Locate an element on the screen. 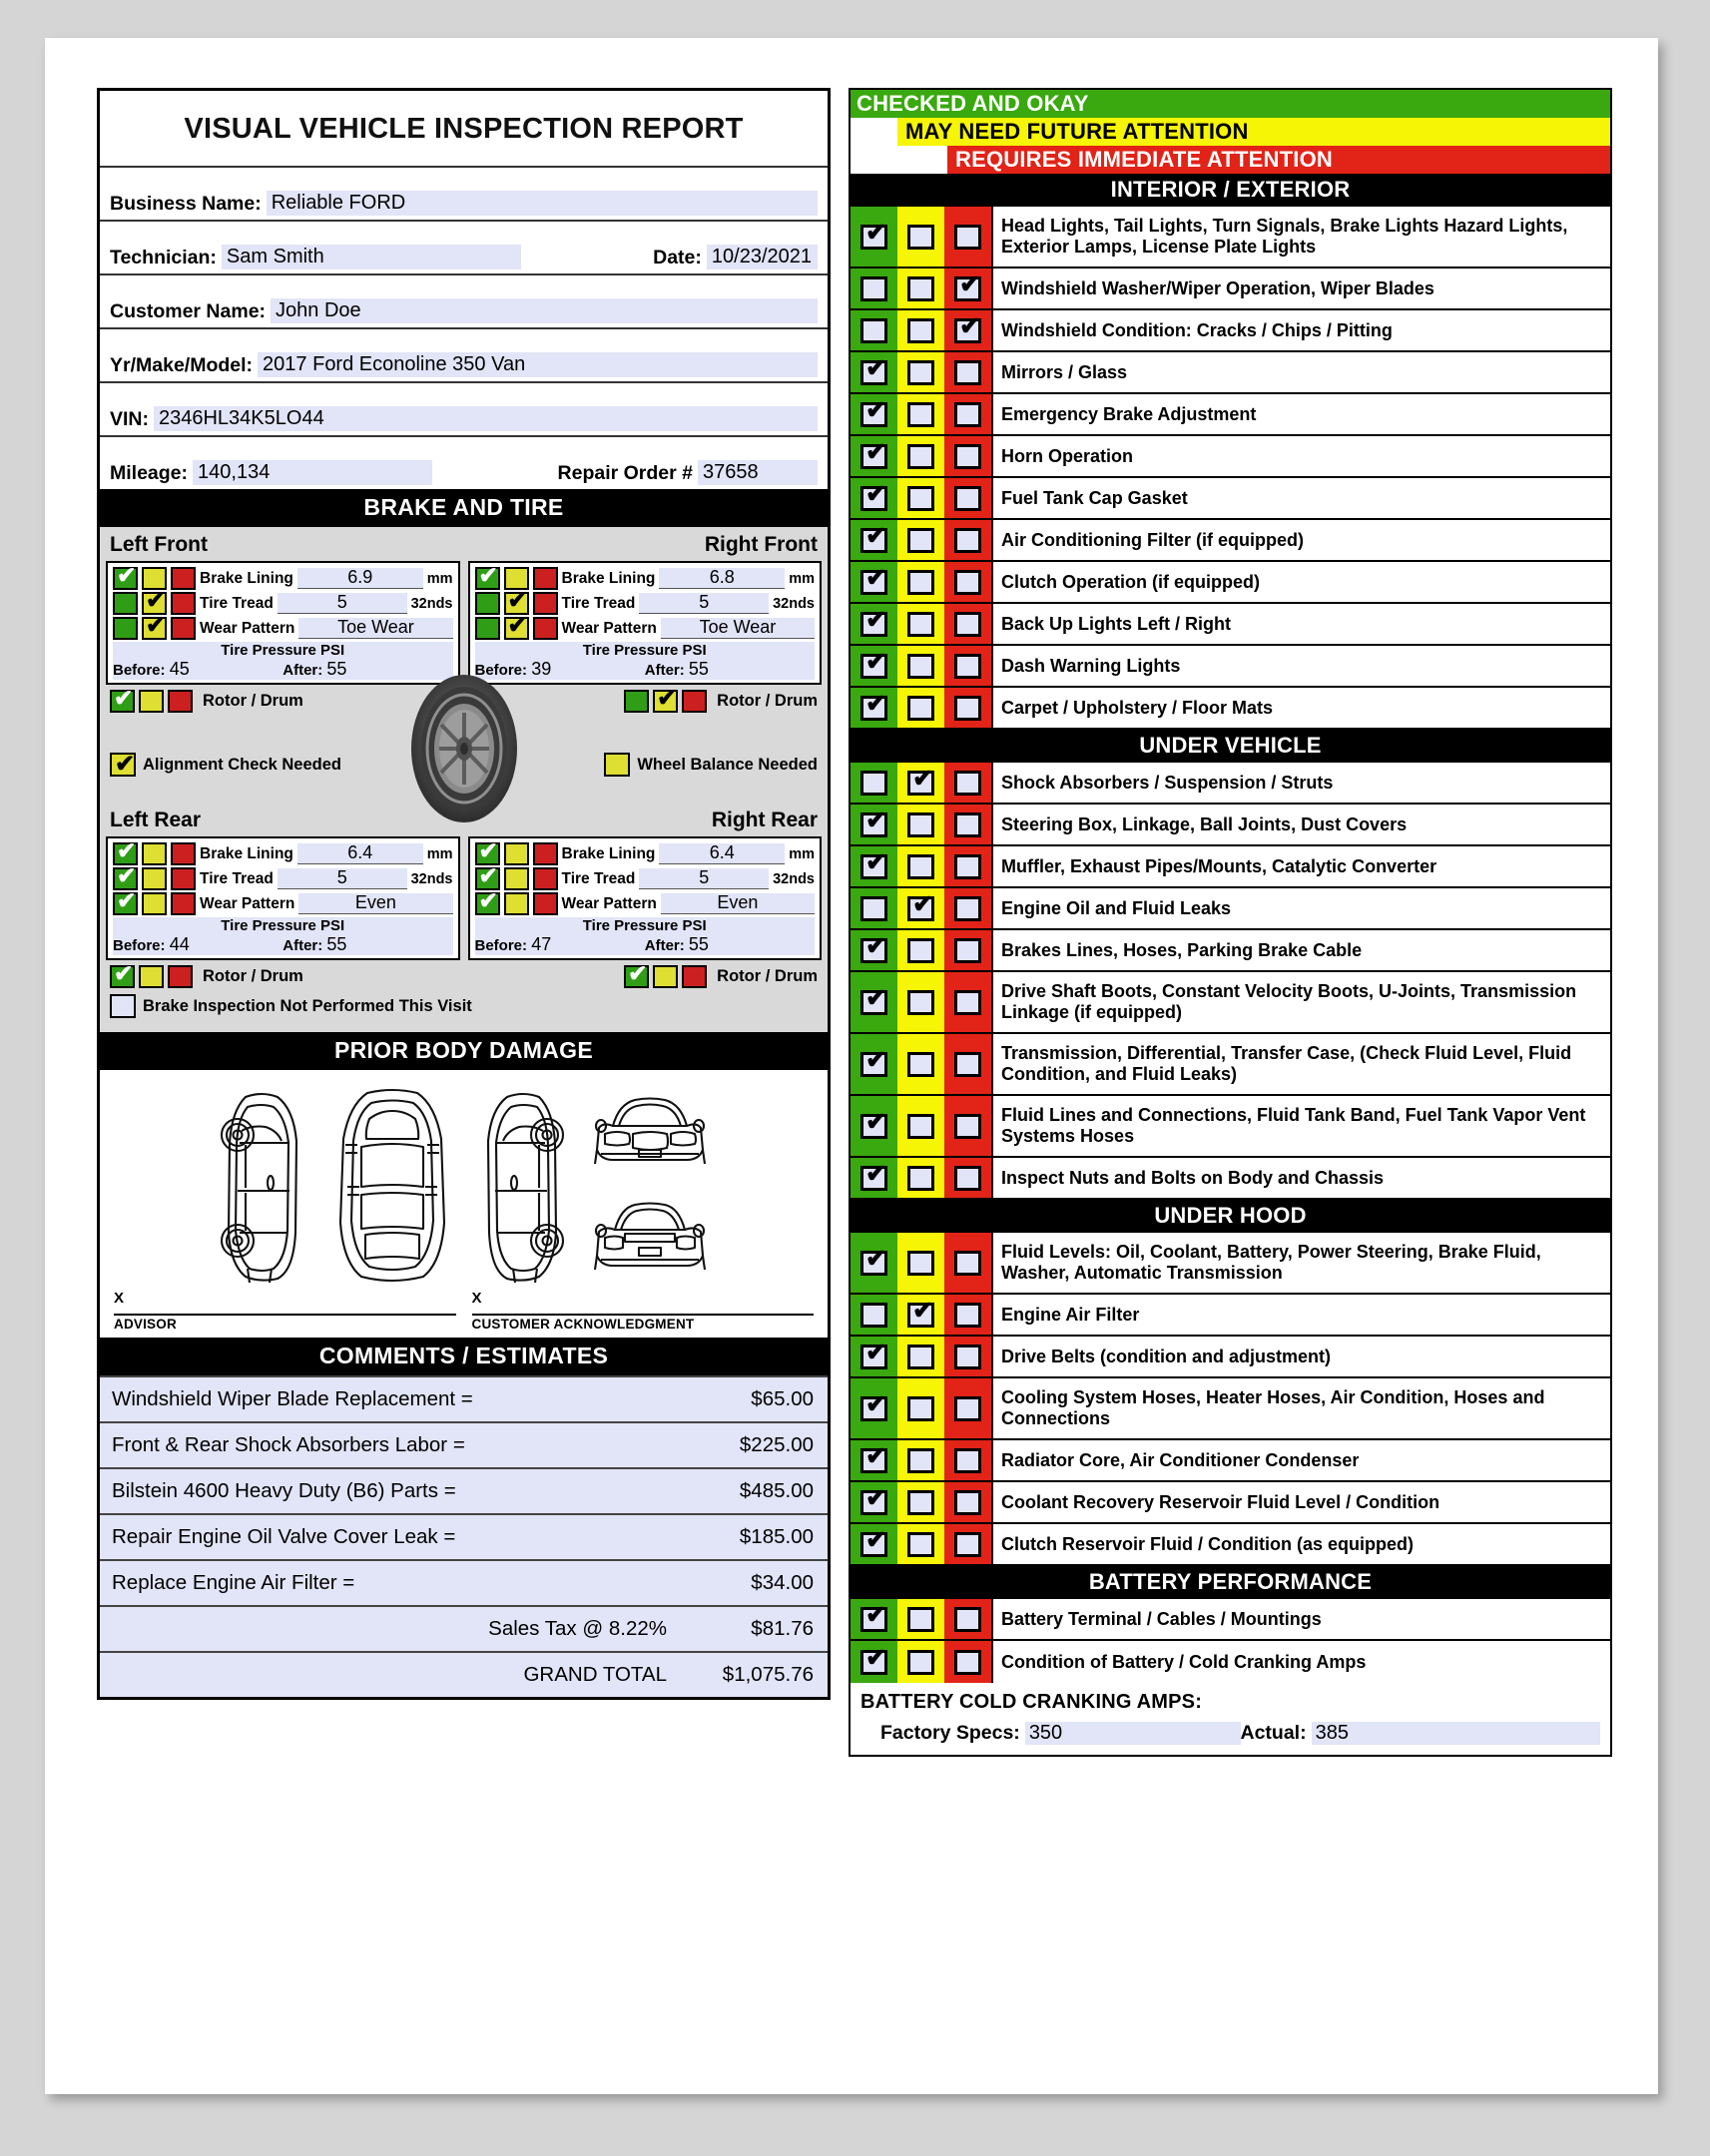 The height and width of the screenshot is (2156, 1710). corner1-row0-g-swatch: ✔ is located at coordinates (487, 577).